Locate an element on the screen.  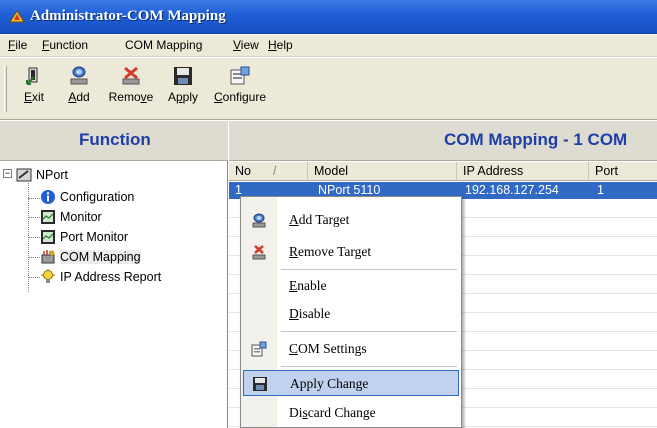
tree-item-ip-address-report: IP Address Report is located at coordinates (133, 278).